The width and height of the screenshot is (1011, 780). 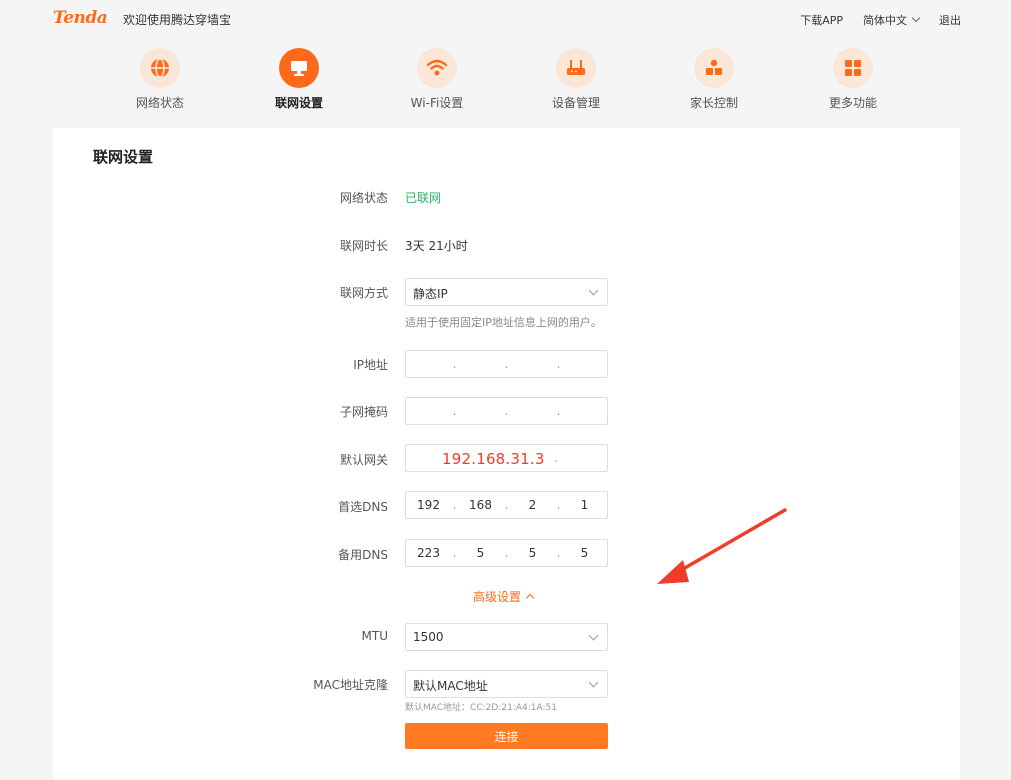 I want to click on connect-button: 连接, so click(x=506, y=736).